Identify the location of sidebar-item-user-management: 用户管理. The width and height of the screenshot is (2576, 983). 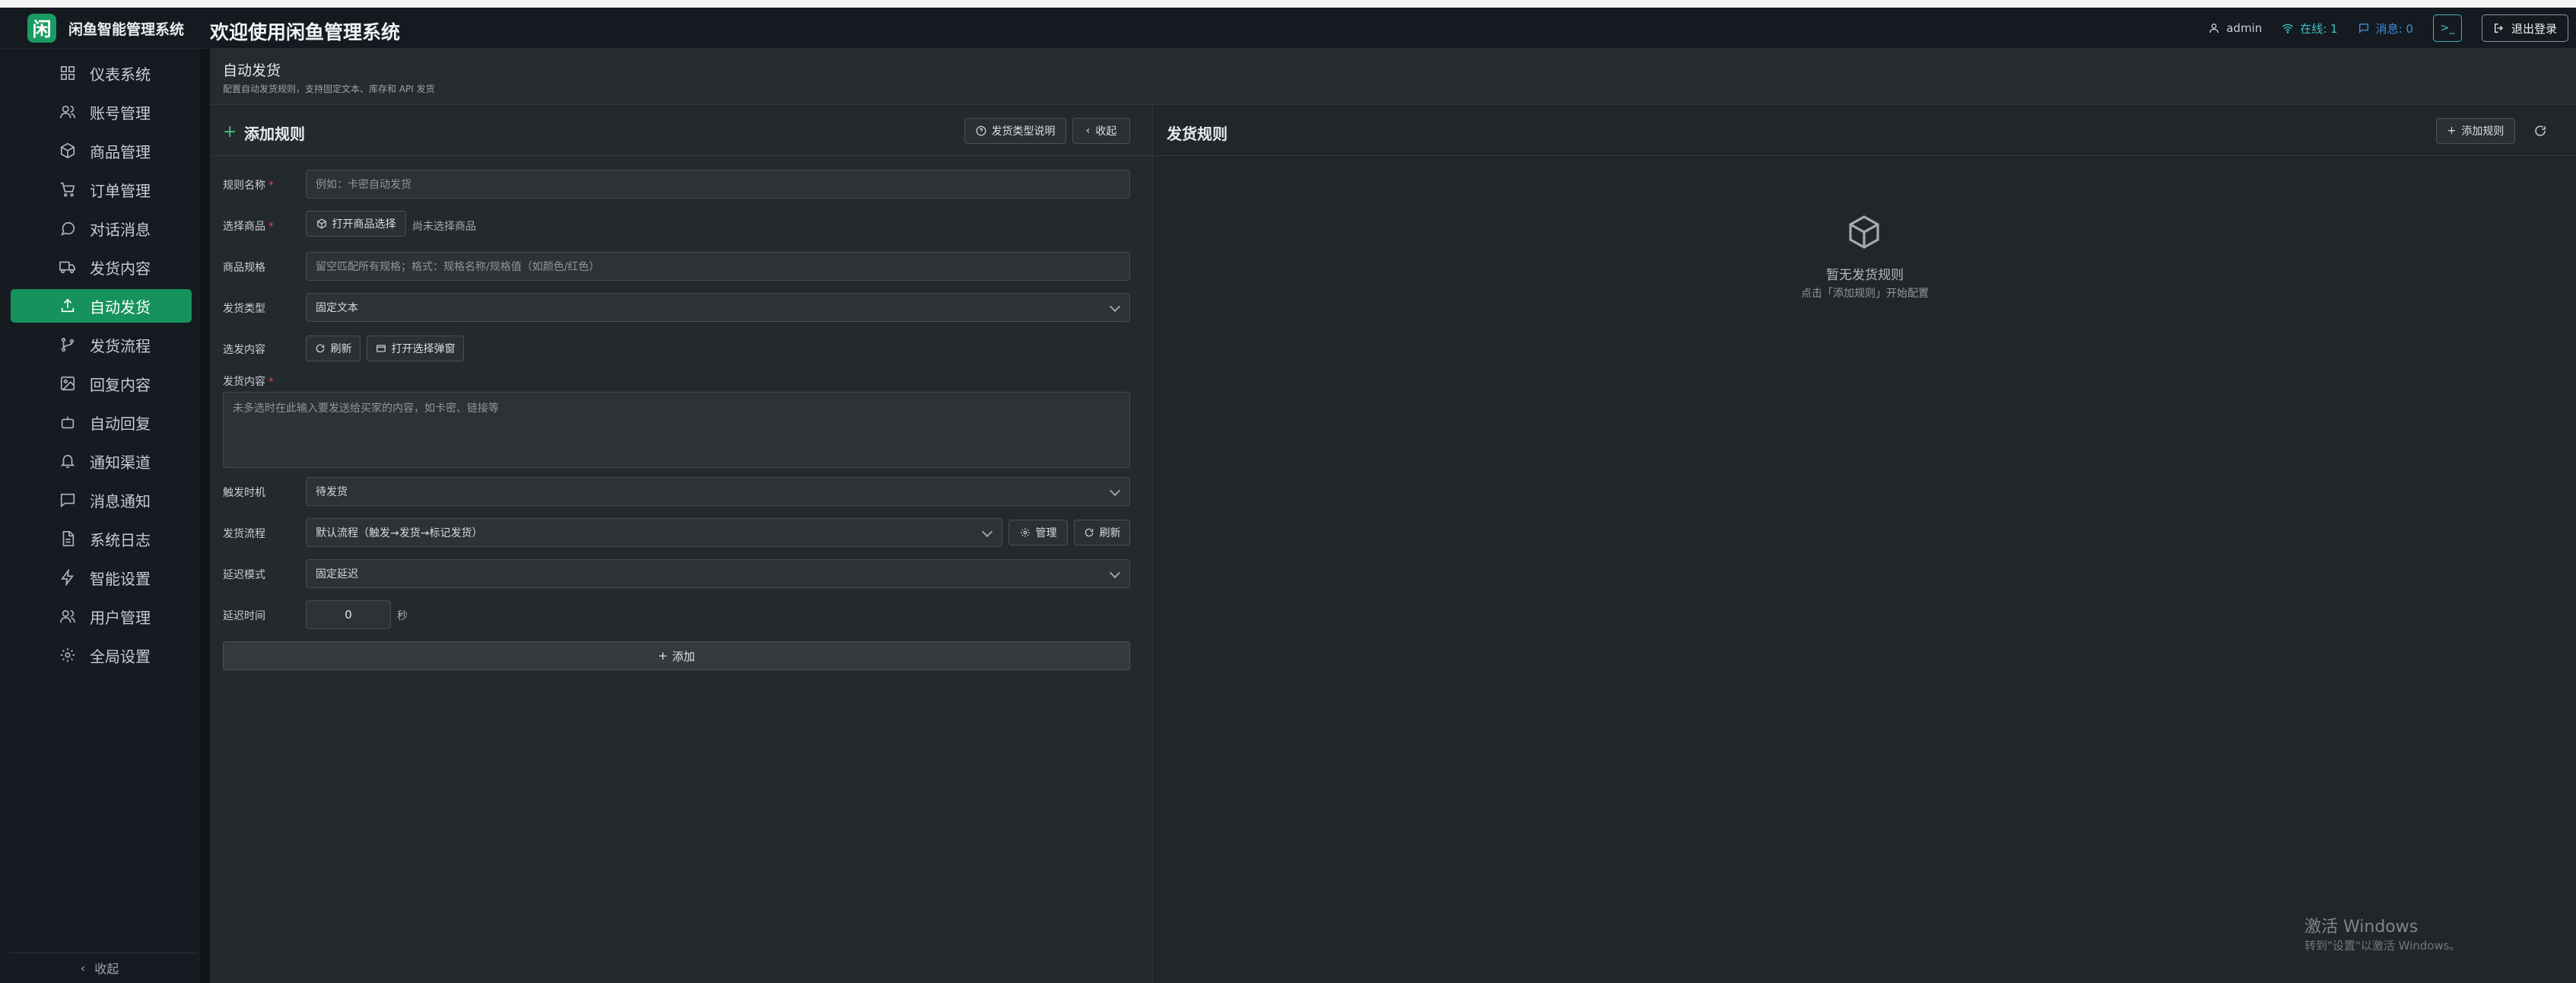
(101, 616).